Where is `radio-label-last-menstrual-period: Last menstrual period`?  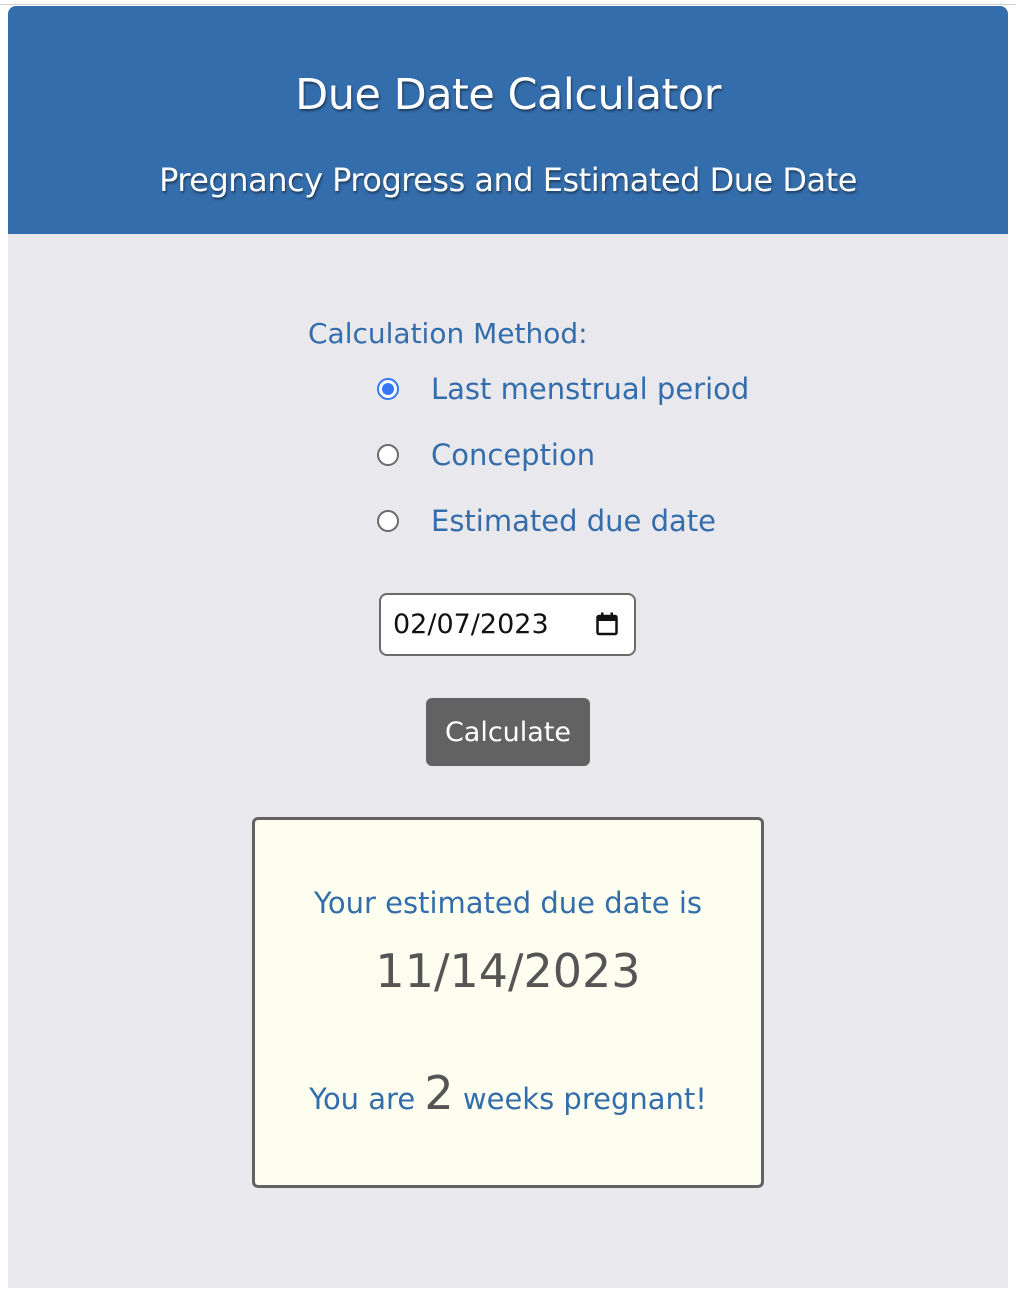 radio-label-last-menstrual-period: Last menstrual period is located at coordinates (590, 389).